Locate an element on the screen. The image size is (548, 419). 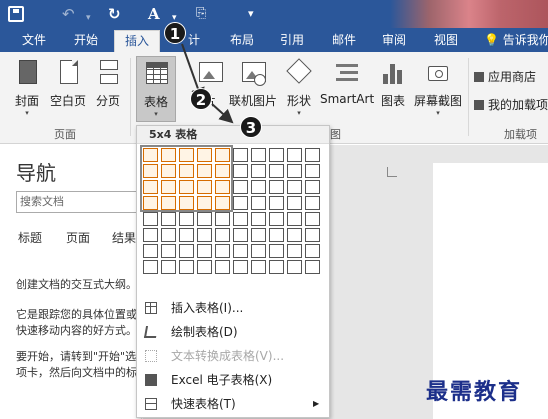
page-break-button: 分页 is located at coordinates (108, 89).